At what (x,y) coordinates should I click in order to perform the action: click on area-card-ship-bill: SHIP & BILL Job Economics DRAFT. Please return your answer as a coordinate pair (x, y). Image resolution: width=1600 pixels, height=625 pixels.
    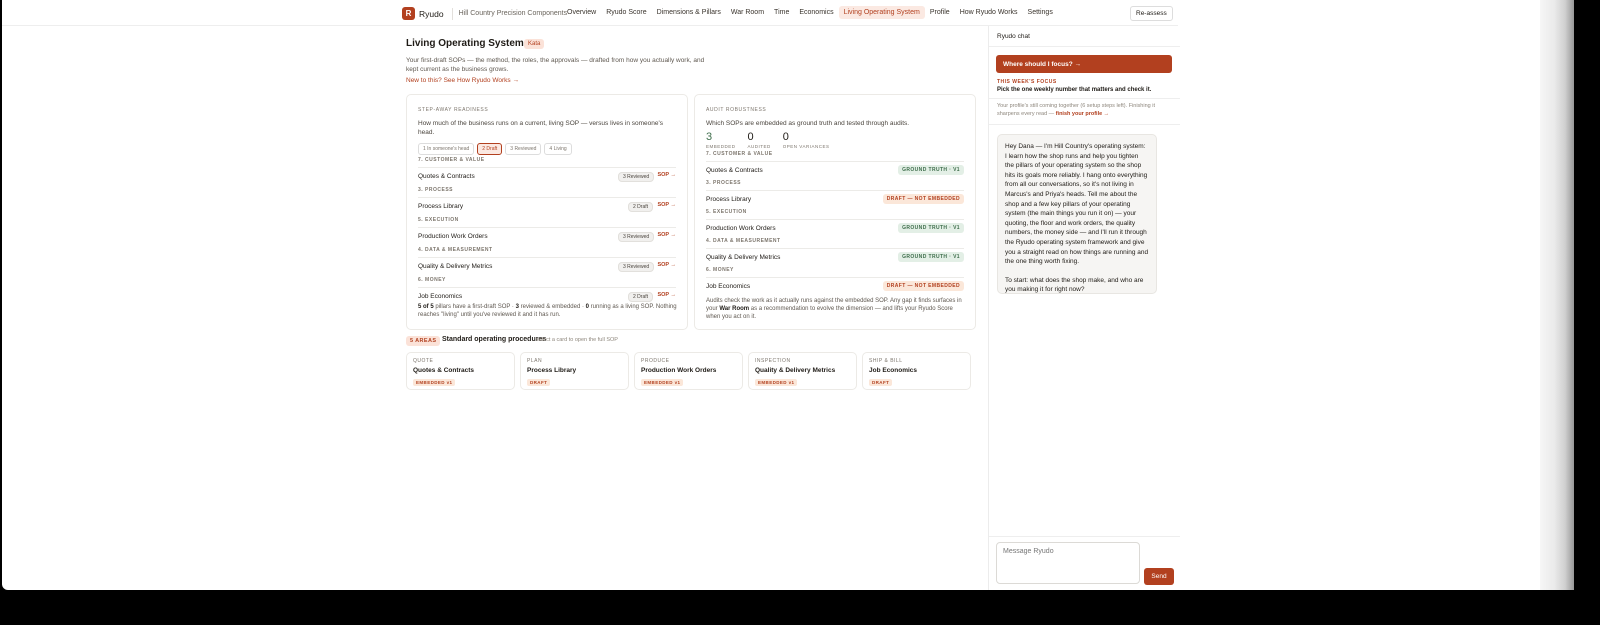
    Looking at the image, I should click on (916, 371).